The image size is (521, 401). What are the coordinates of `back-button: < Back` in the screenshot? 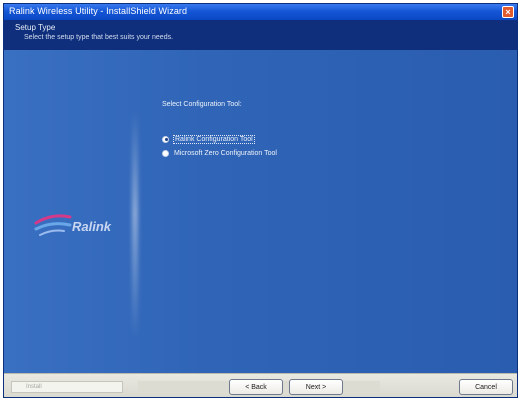 It's located at (256, 387).